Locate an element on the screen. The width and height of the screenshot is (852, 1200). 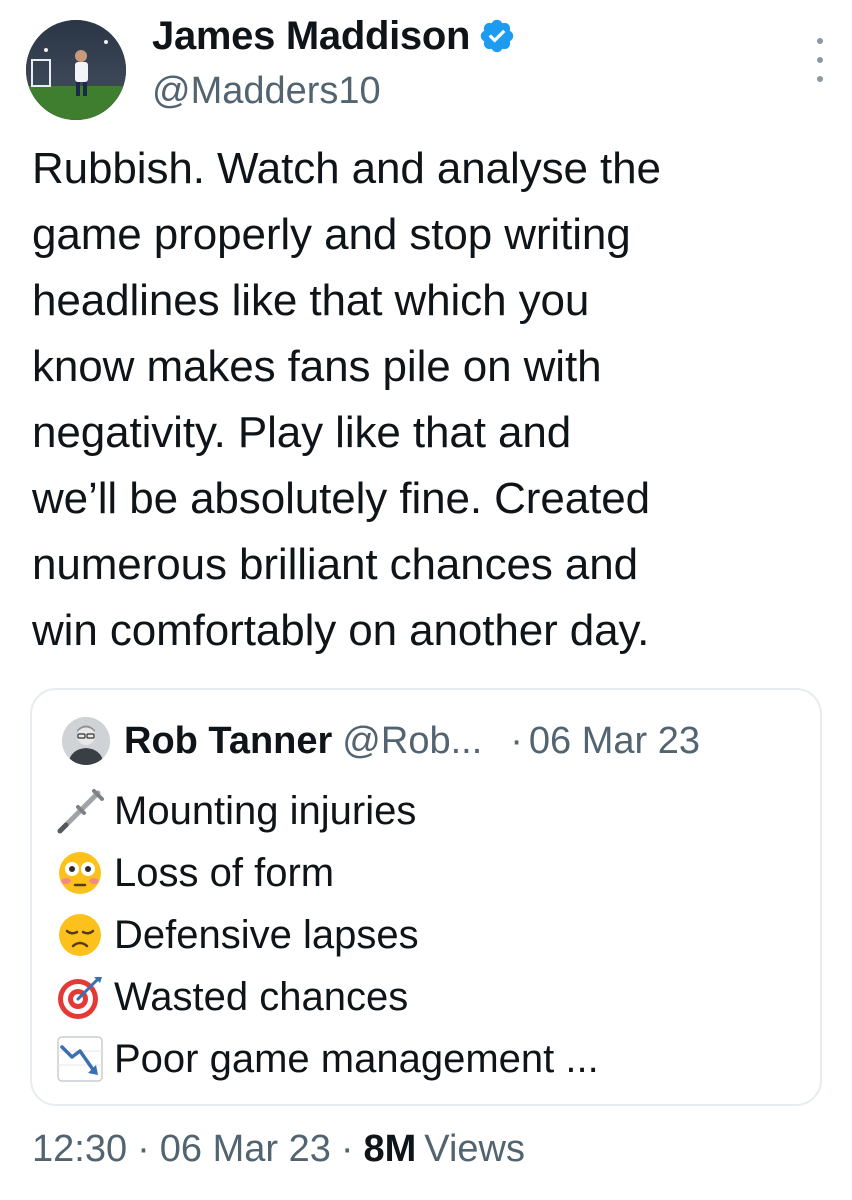
tweet-time: 12:30 is located at coordinates (79, 1149).